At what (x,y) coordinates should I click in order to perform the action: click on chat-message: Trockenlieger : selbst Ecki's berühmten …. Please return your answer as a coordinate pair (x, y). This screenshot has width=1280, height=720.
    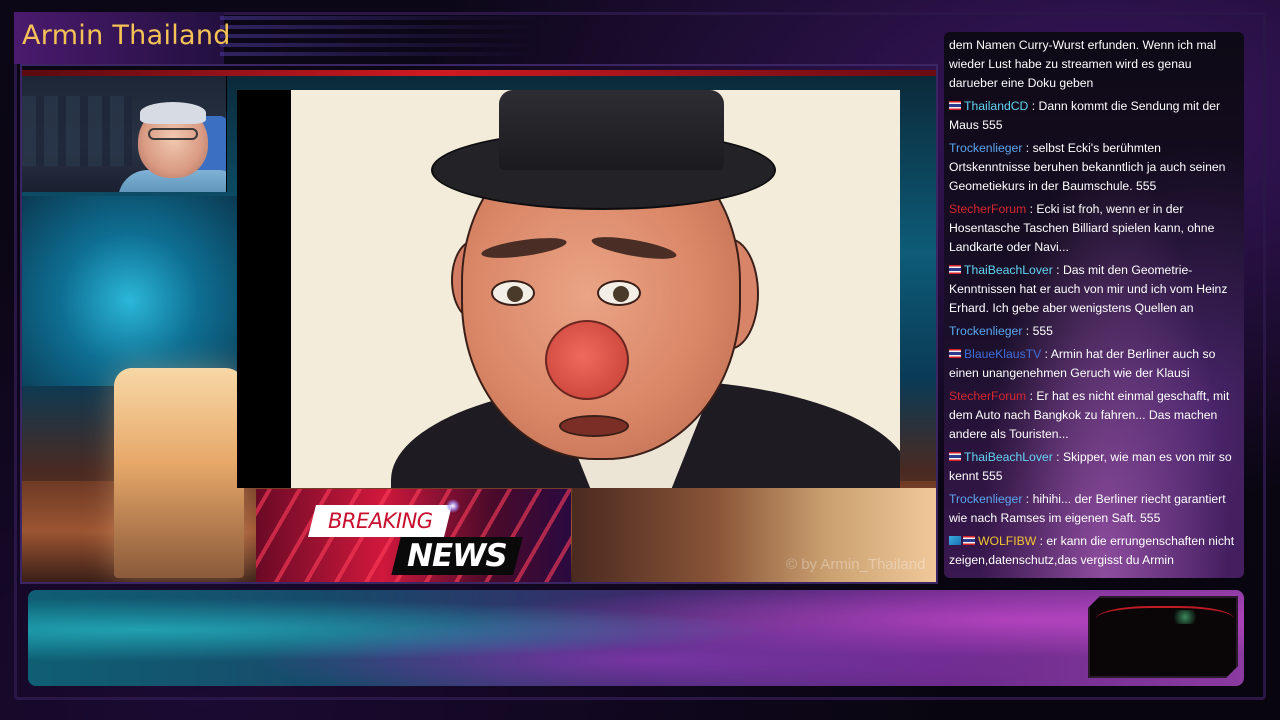
    Looking at the image, I should click on (1094, 167).